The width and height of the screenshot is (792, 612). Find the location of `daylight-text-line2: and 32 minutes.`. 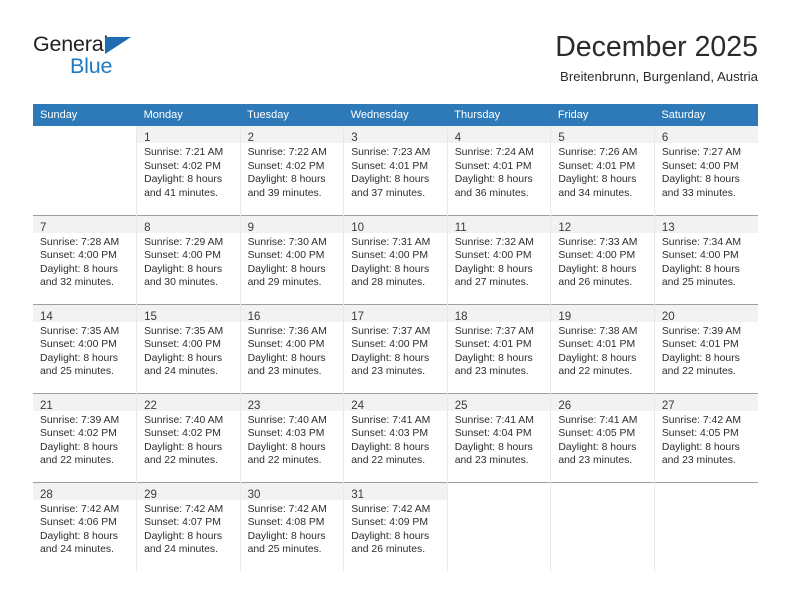

daylight-text-line2: and 32 minutes. is located at coordinates (77, 283).